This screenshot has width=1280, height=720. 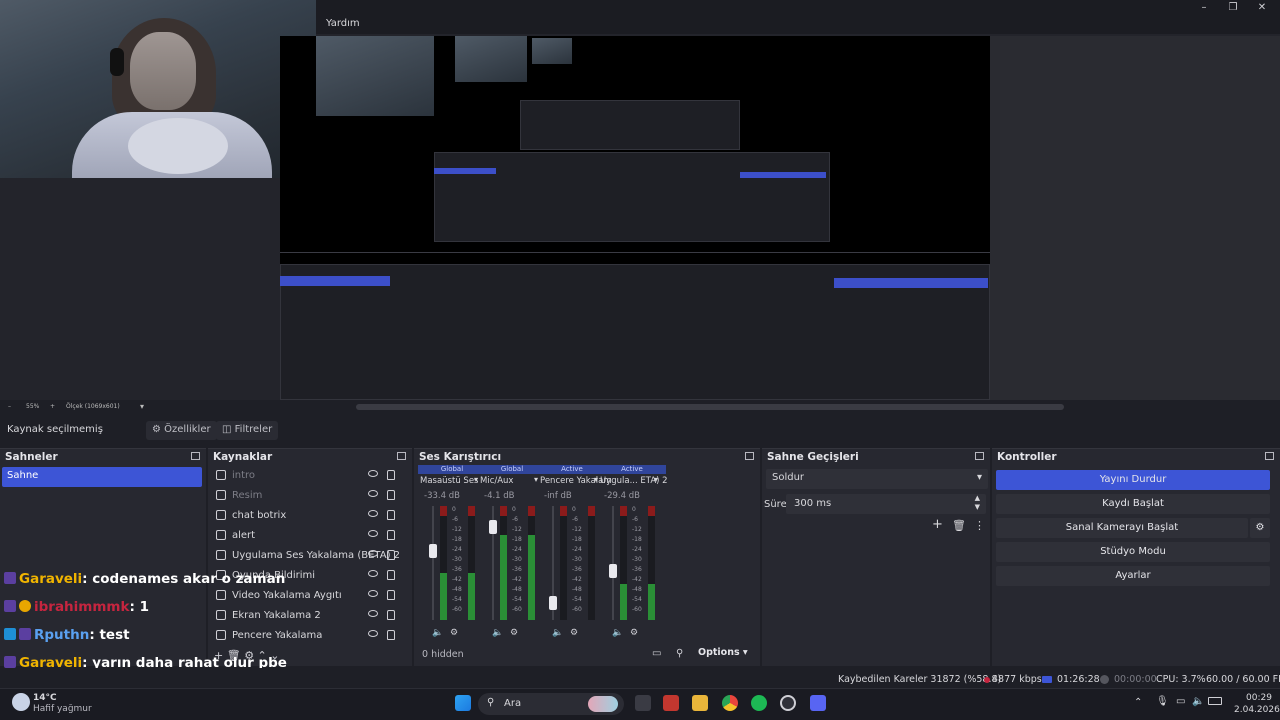 What do you see at coordinates (1233, 8) in the screenshot?
I see `maximize-button: ❐` at bounding box center [1233, 8].